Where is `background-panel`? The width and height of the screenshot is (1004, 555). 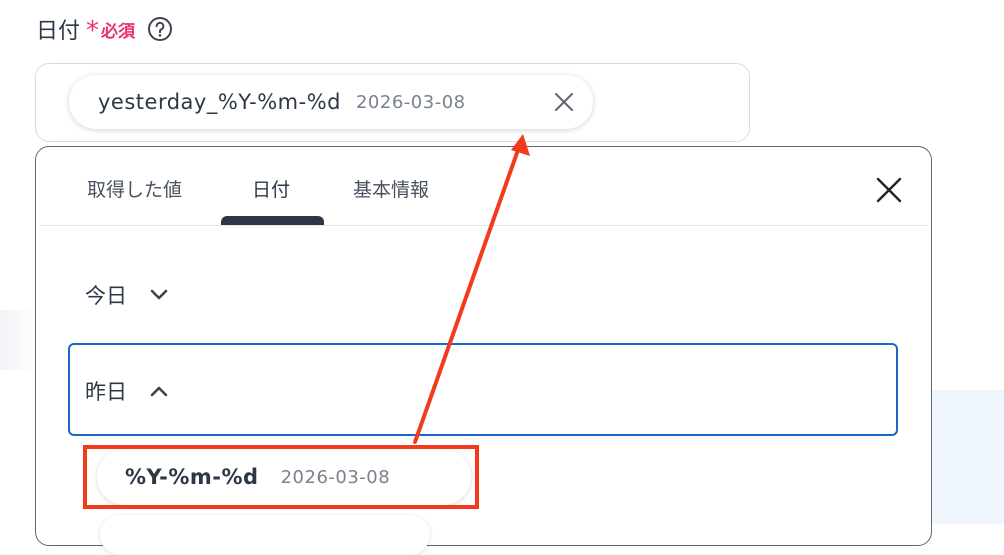 background-panel is located at coordinates (967, 457).